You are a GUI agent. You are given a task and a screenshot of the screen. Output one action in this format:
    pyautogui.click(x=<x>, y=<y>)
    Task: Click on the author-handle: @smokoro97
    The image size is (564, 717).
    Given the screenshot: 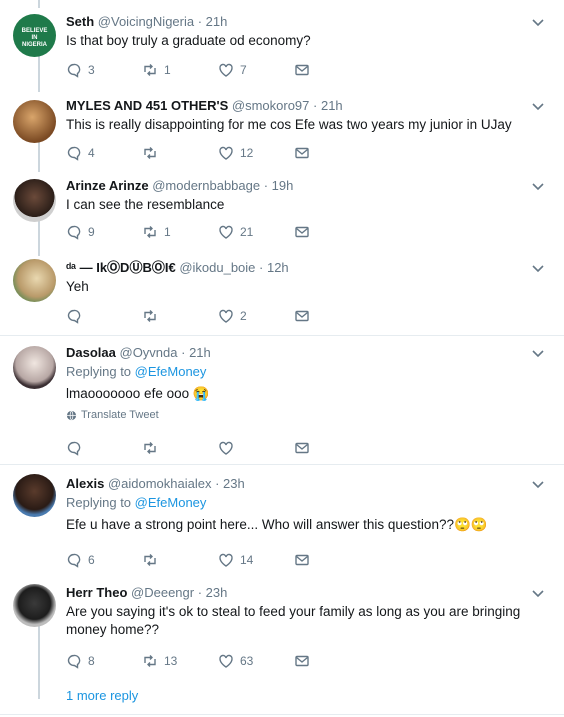 What is the action you would take?
    pyautogui.click(x=271, y=105)
    